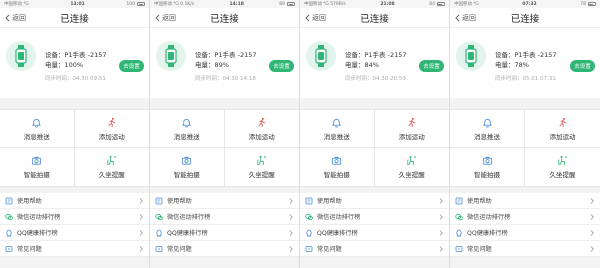 This screenshot has width=600, height=268. I want to click on status-time: 07:32, so click(529, 4).